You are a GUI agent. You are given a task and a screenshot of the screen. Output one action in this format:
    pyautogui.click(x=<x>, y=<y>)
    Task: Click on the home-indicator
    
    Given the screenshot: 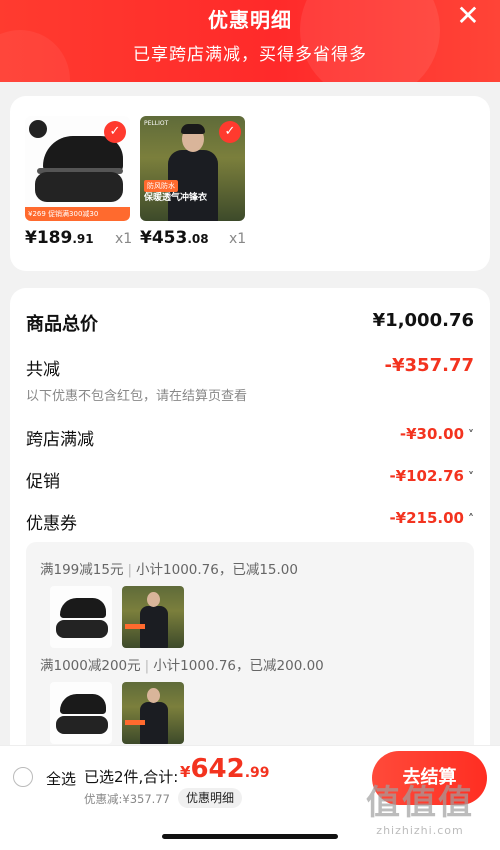 What is the action you would take?
    pyautogui.click(x=250, y=836)
    